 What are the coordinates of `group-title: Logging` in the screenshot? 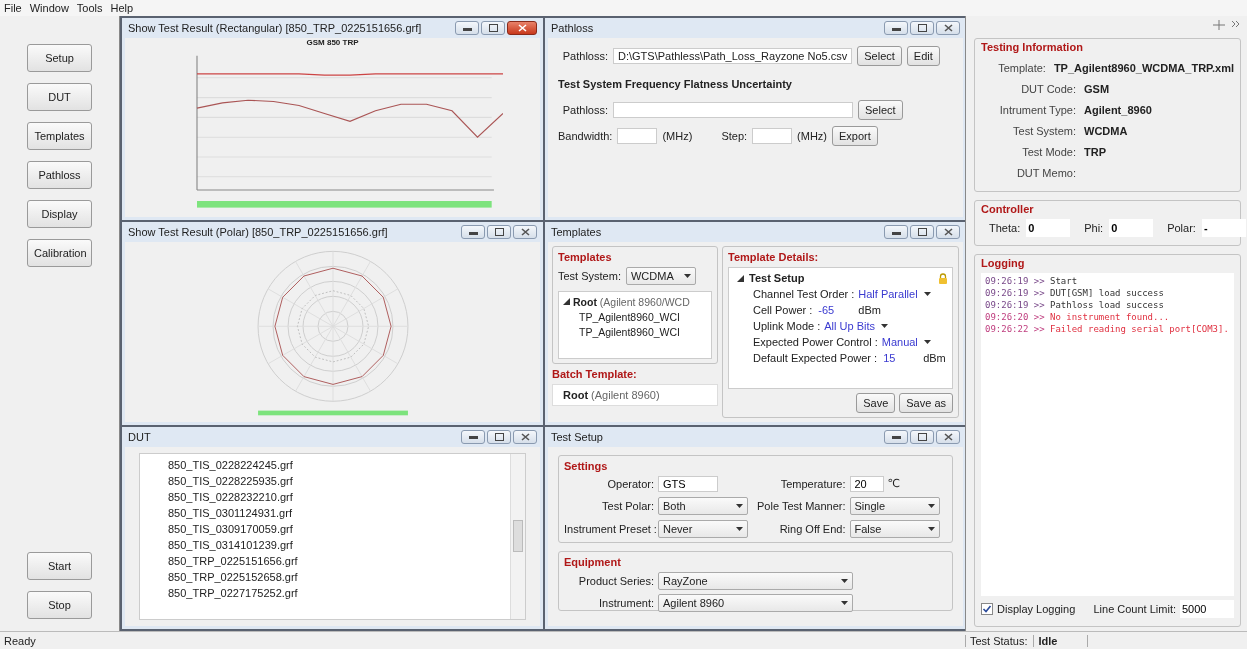 It's located at (1003, 263).